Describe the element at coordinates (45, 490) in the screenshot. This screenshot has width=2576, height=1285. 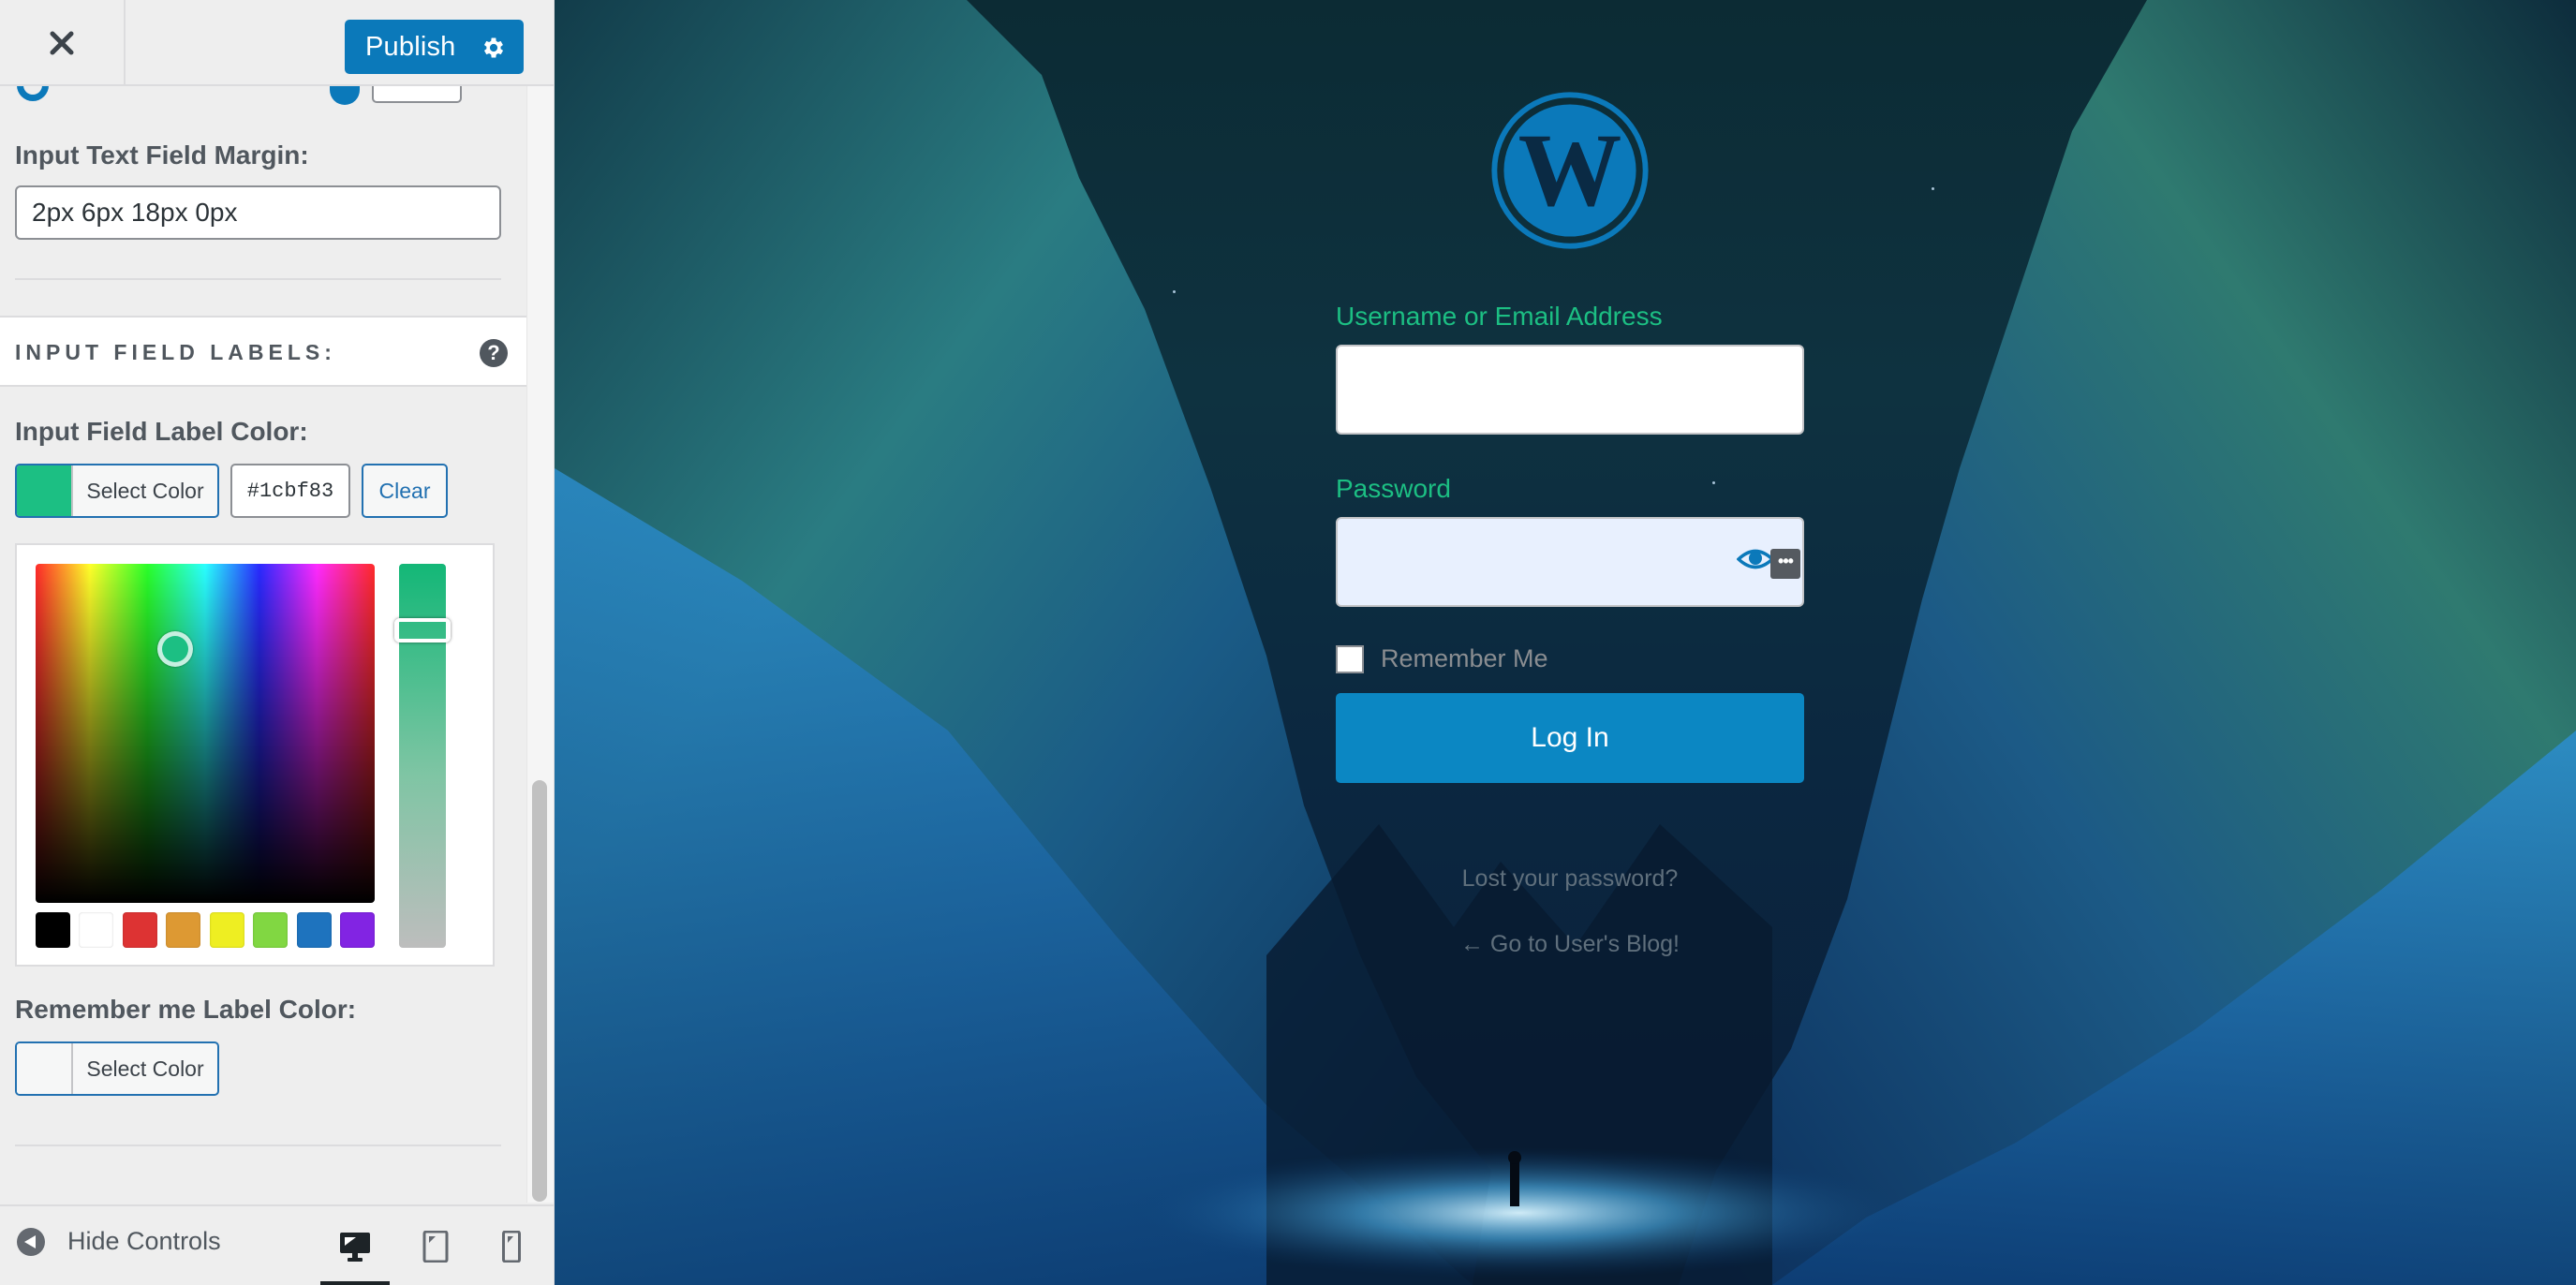
I see `label-color-swatch` at that location.